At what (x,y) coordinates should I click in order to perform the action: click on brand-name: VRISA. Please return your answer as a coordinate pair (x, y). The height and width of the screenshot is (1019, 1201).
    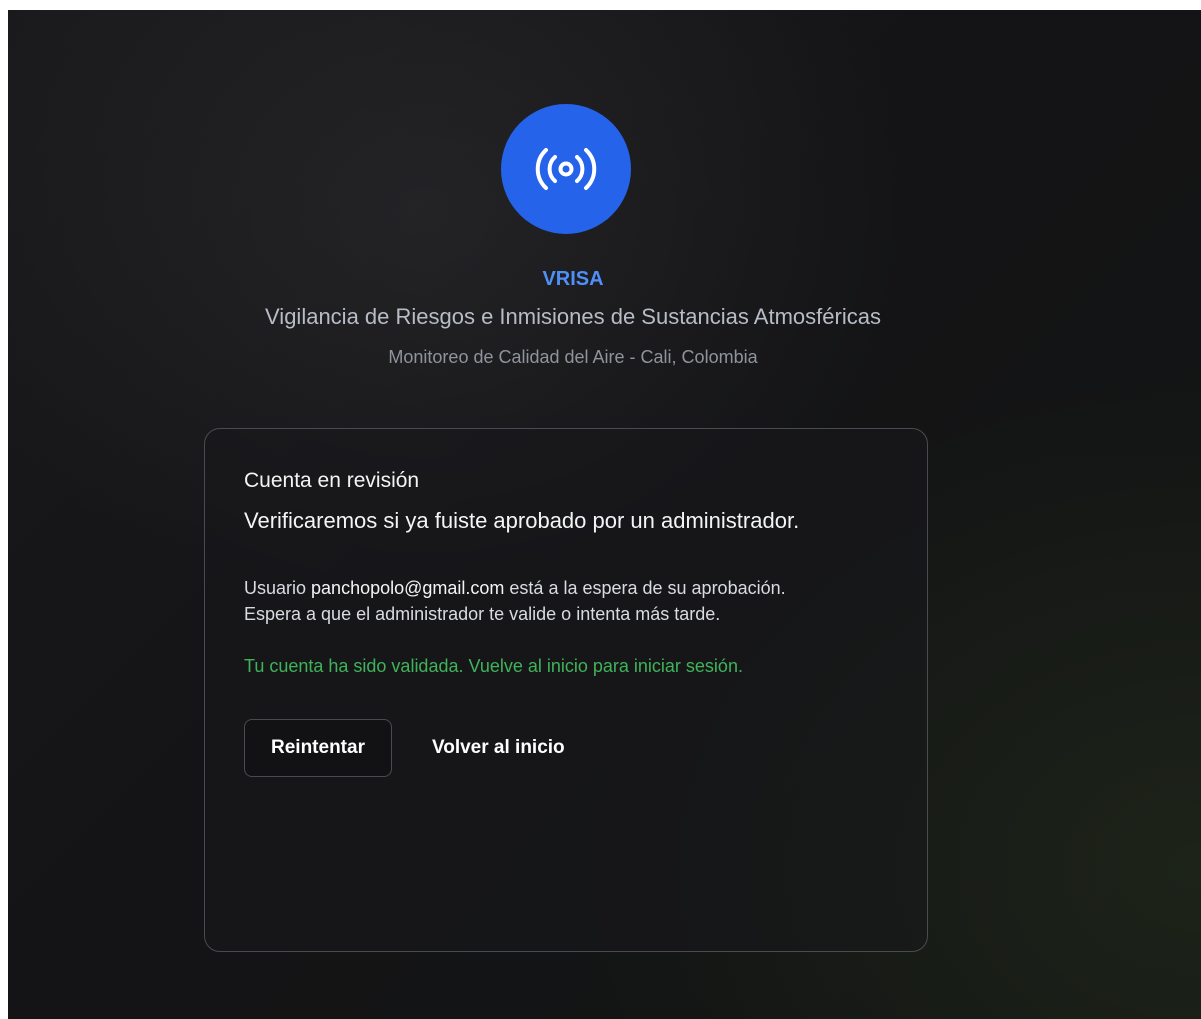
    Looking at the image, I should click on (573, 279).